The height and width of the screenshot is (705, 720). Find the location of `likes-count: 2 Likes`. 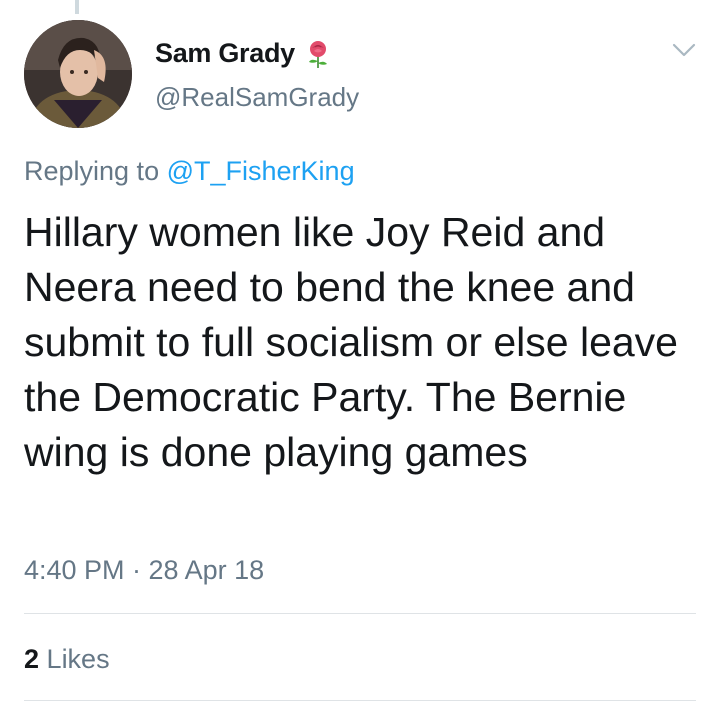

likes-count: 2 Likes is located at coordinates (67, 659).